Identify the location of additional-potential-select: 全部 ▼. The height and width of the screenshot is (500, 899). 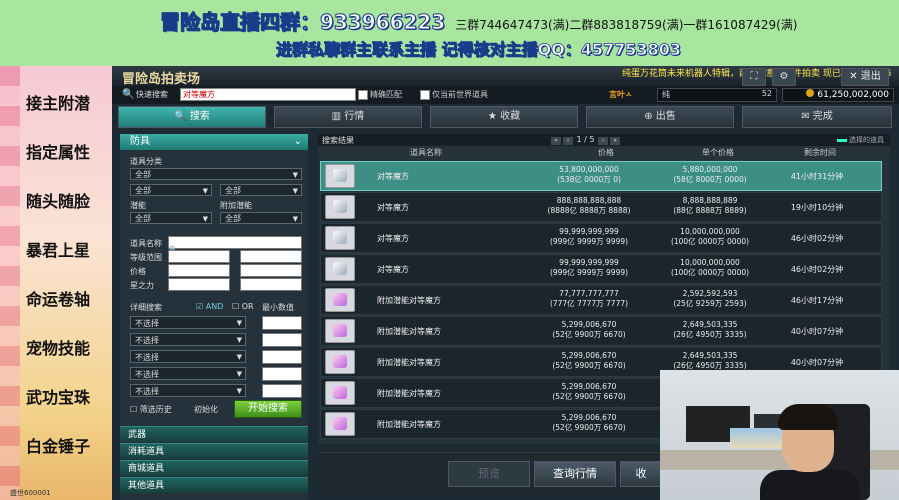
(261, 218).